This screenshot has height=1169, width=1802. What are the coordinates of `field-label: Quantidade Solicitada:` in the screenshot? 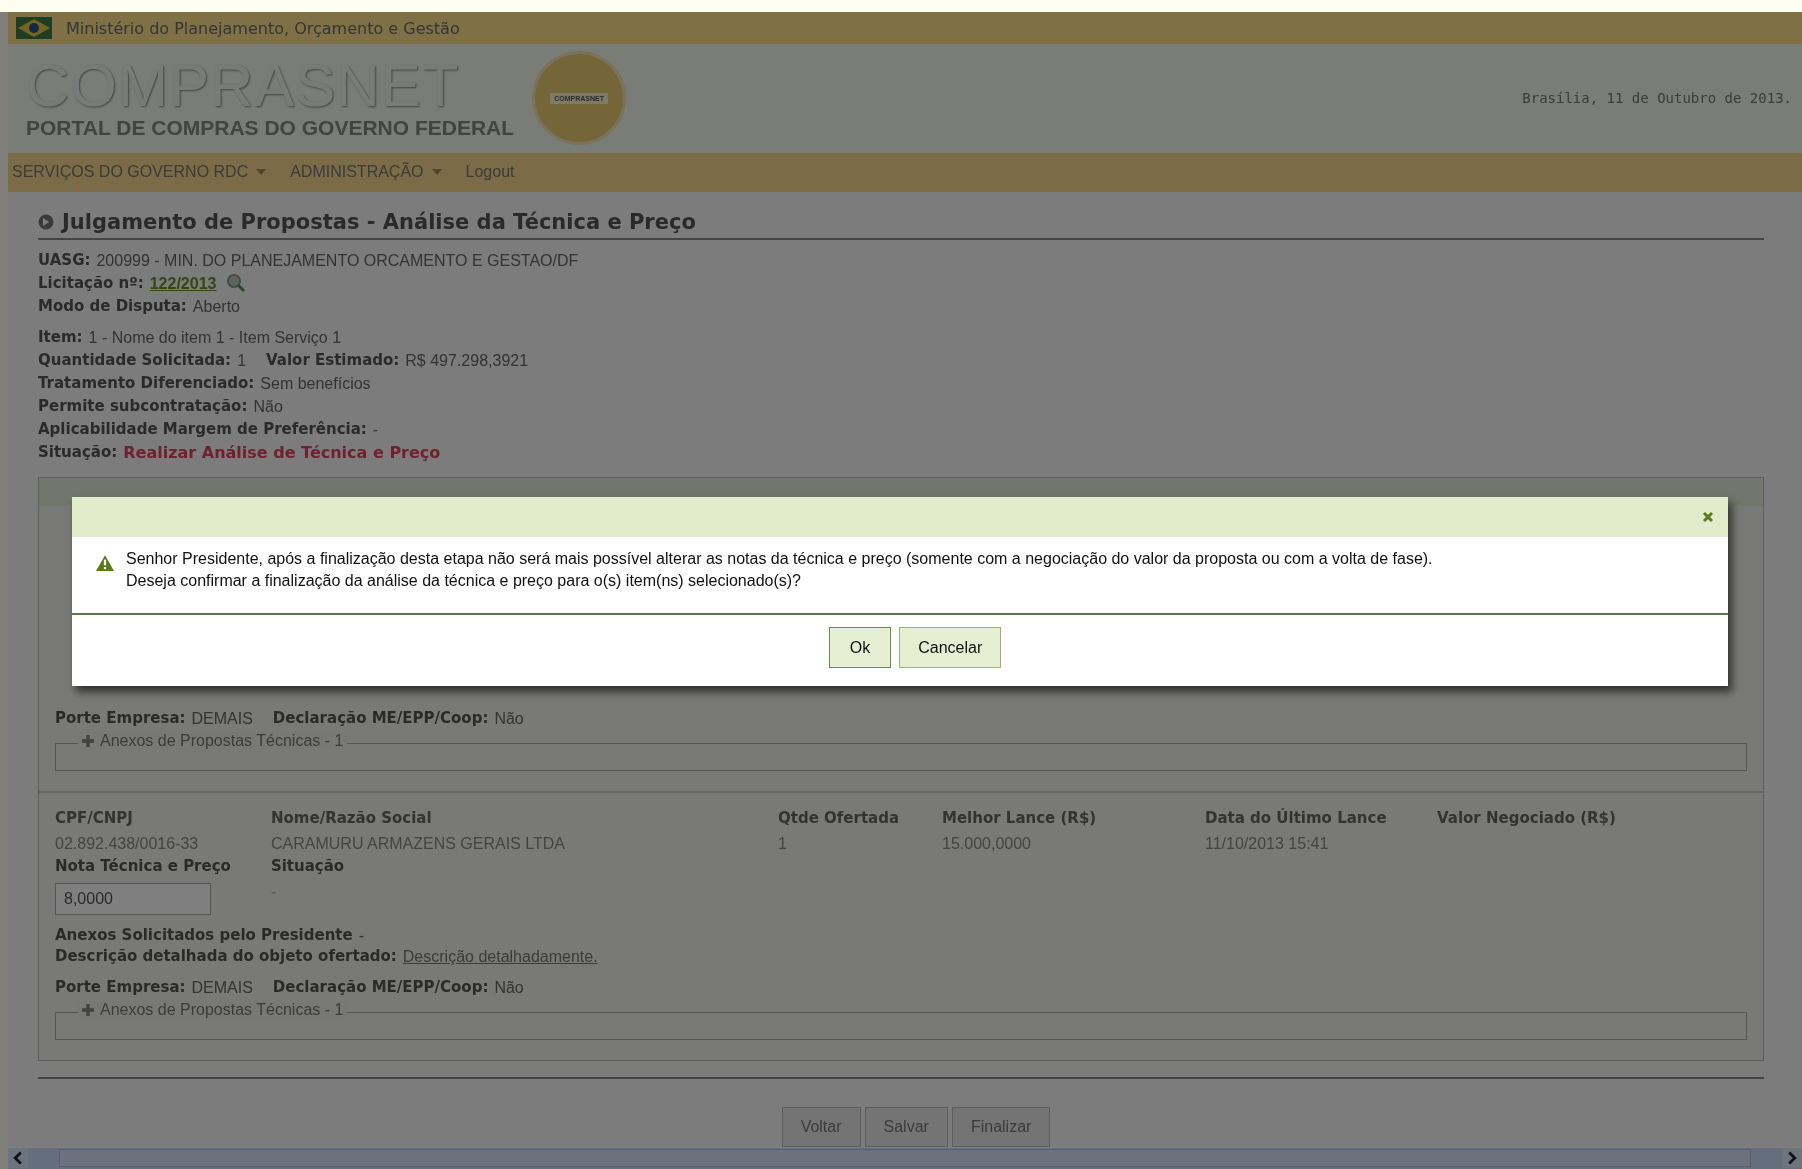 It's located at (135, 360).